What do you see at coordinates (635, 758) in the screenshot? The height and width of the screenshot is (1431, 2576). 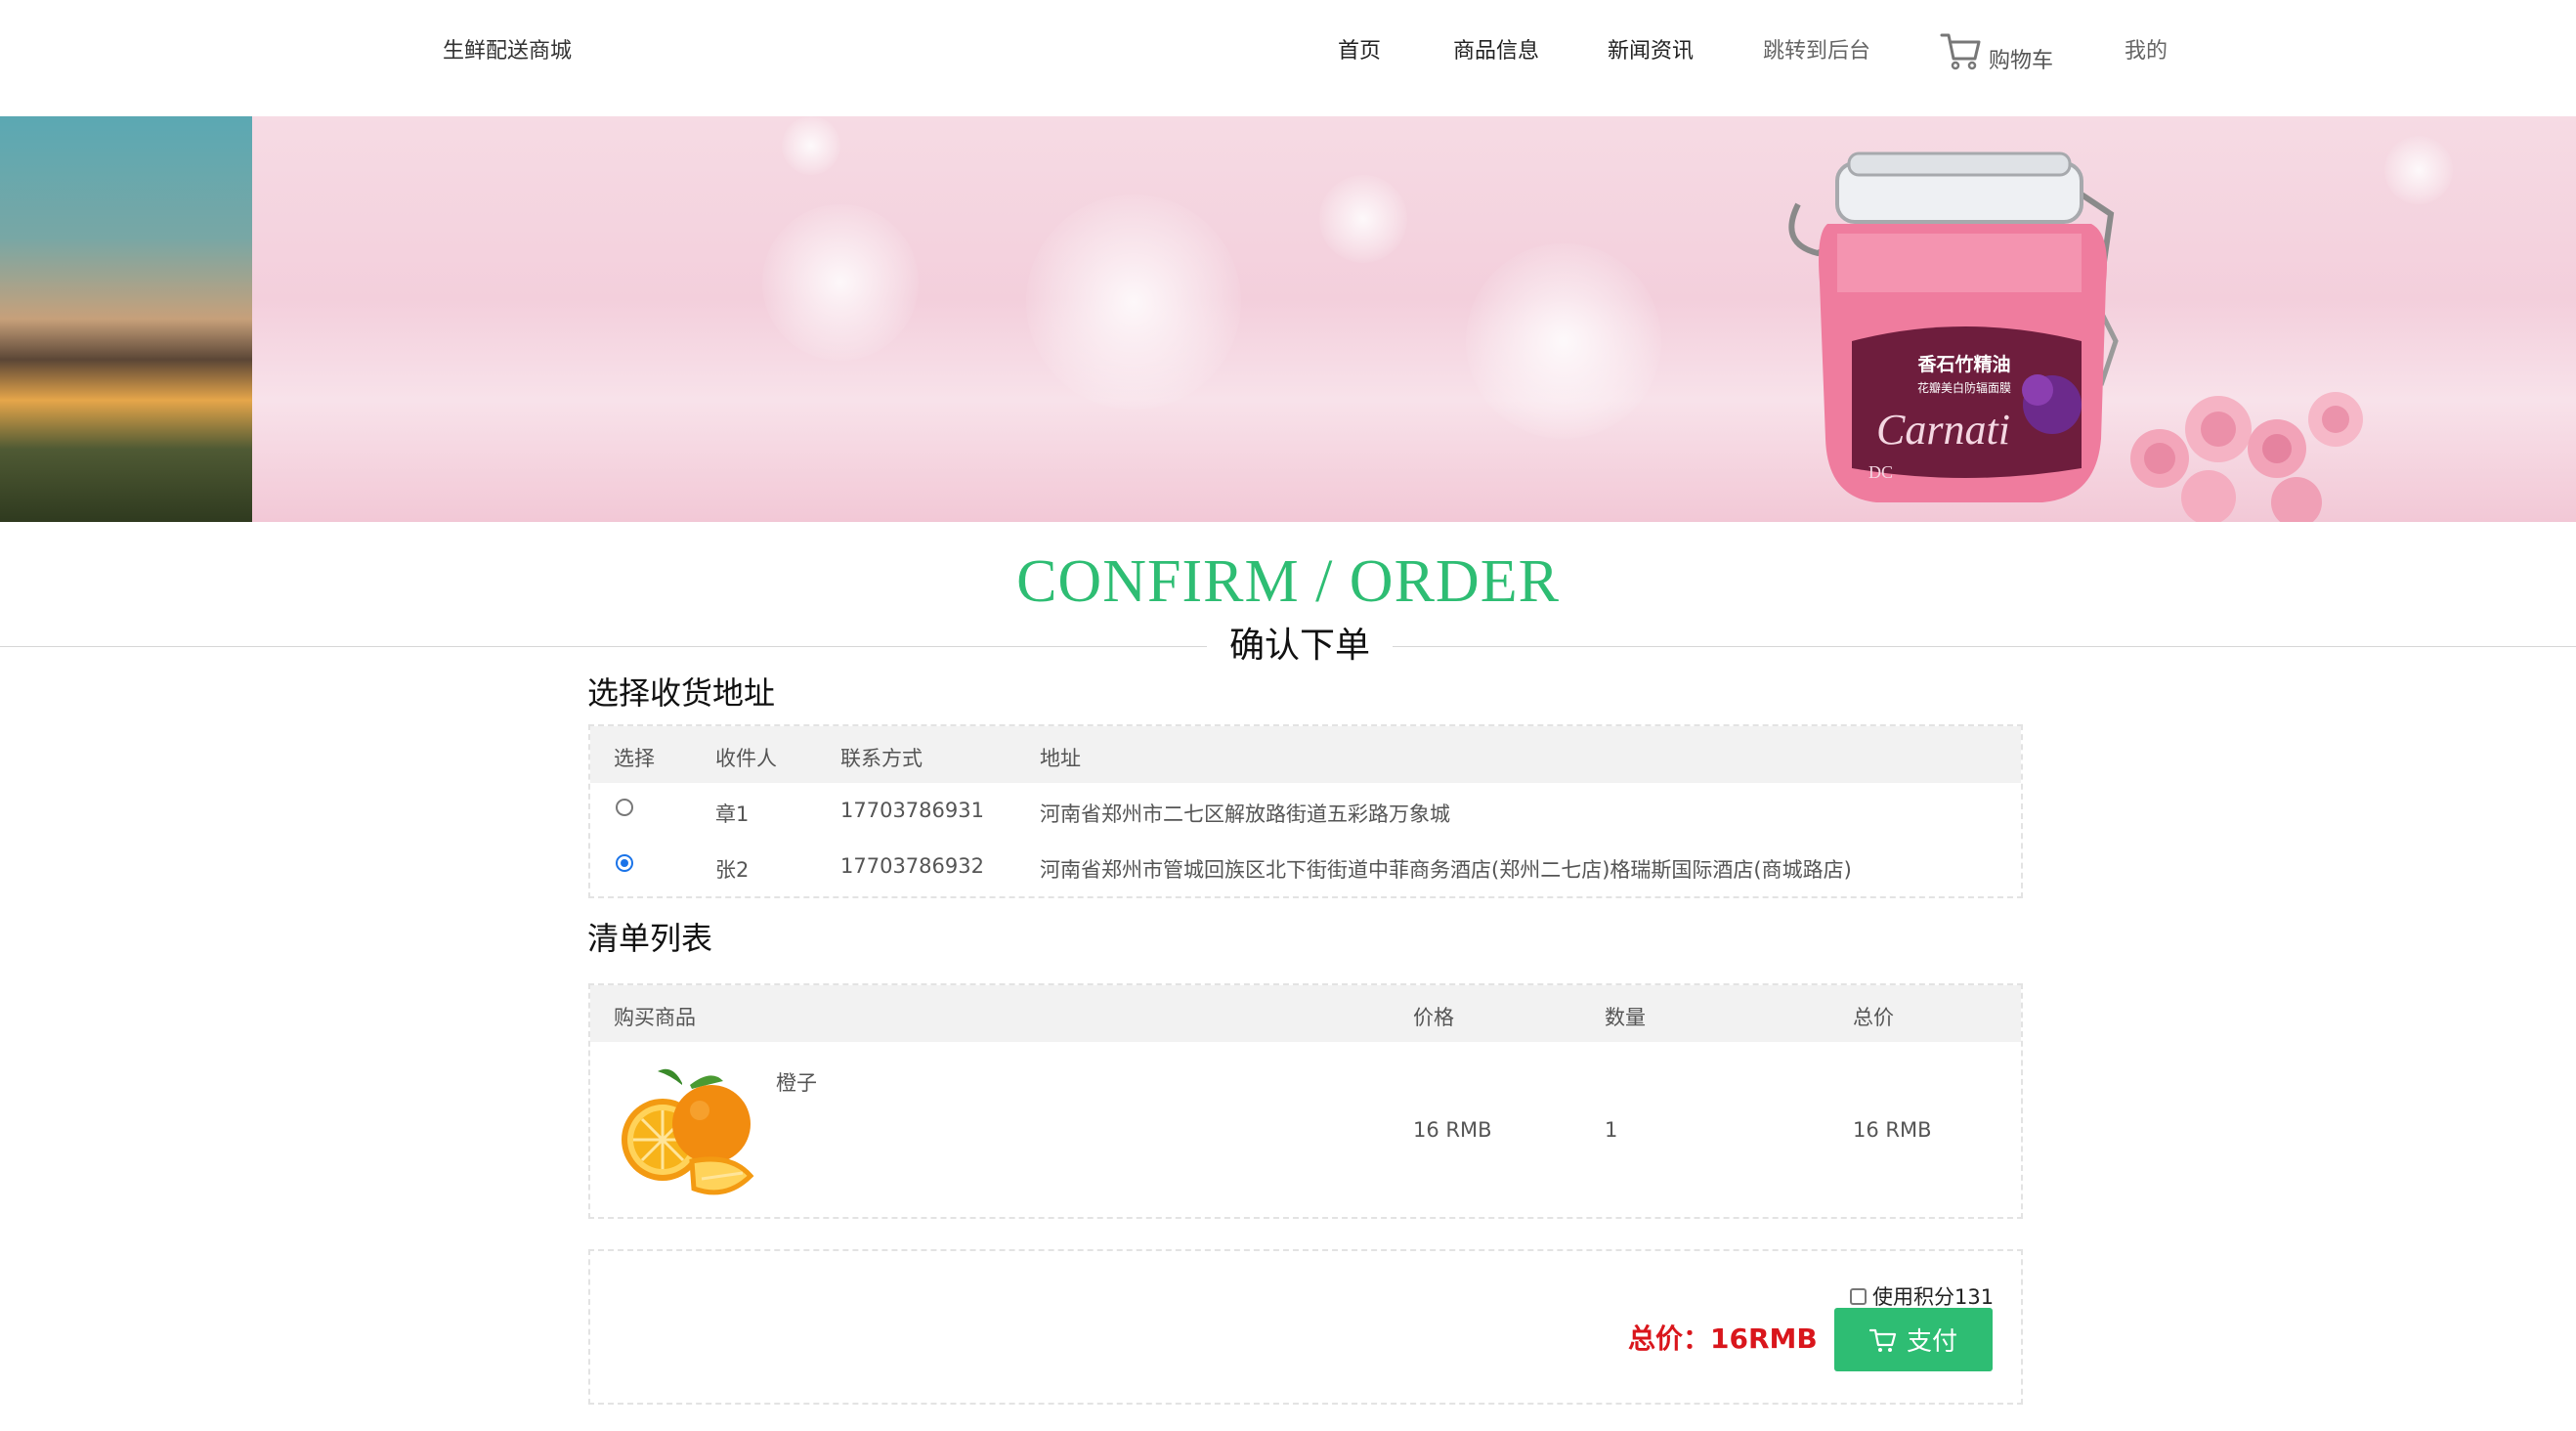 I see `col-select: 选择` at bounding box center [635, 758].